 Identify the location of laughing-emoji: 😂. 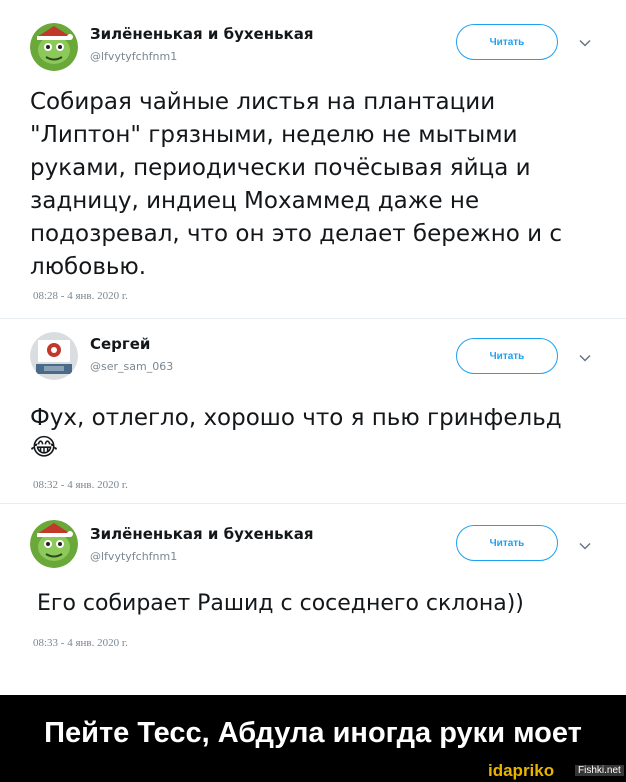
(44, 447).